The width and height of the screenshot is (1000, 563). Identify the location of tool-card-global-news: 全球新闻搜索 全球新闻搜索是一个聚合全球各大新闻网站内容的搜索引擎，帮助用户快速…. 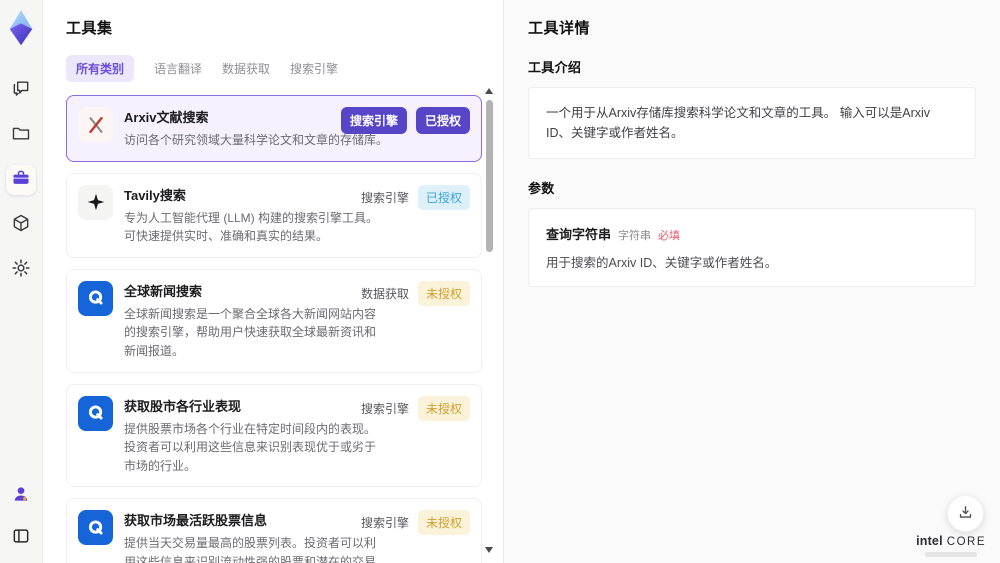
(274, 320).